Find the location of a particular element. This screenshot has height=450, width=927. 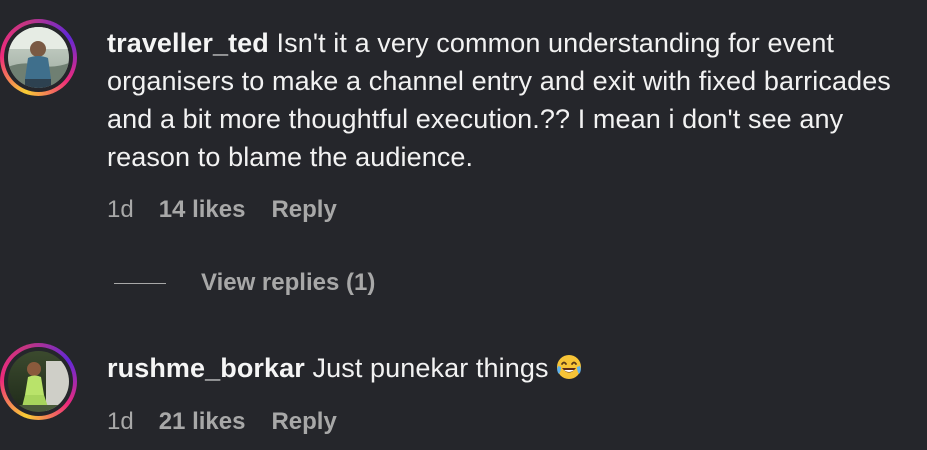

comment-meta: 1d 21 likes Reply is located at coordinates (222, 422).